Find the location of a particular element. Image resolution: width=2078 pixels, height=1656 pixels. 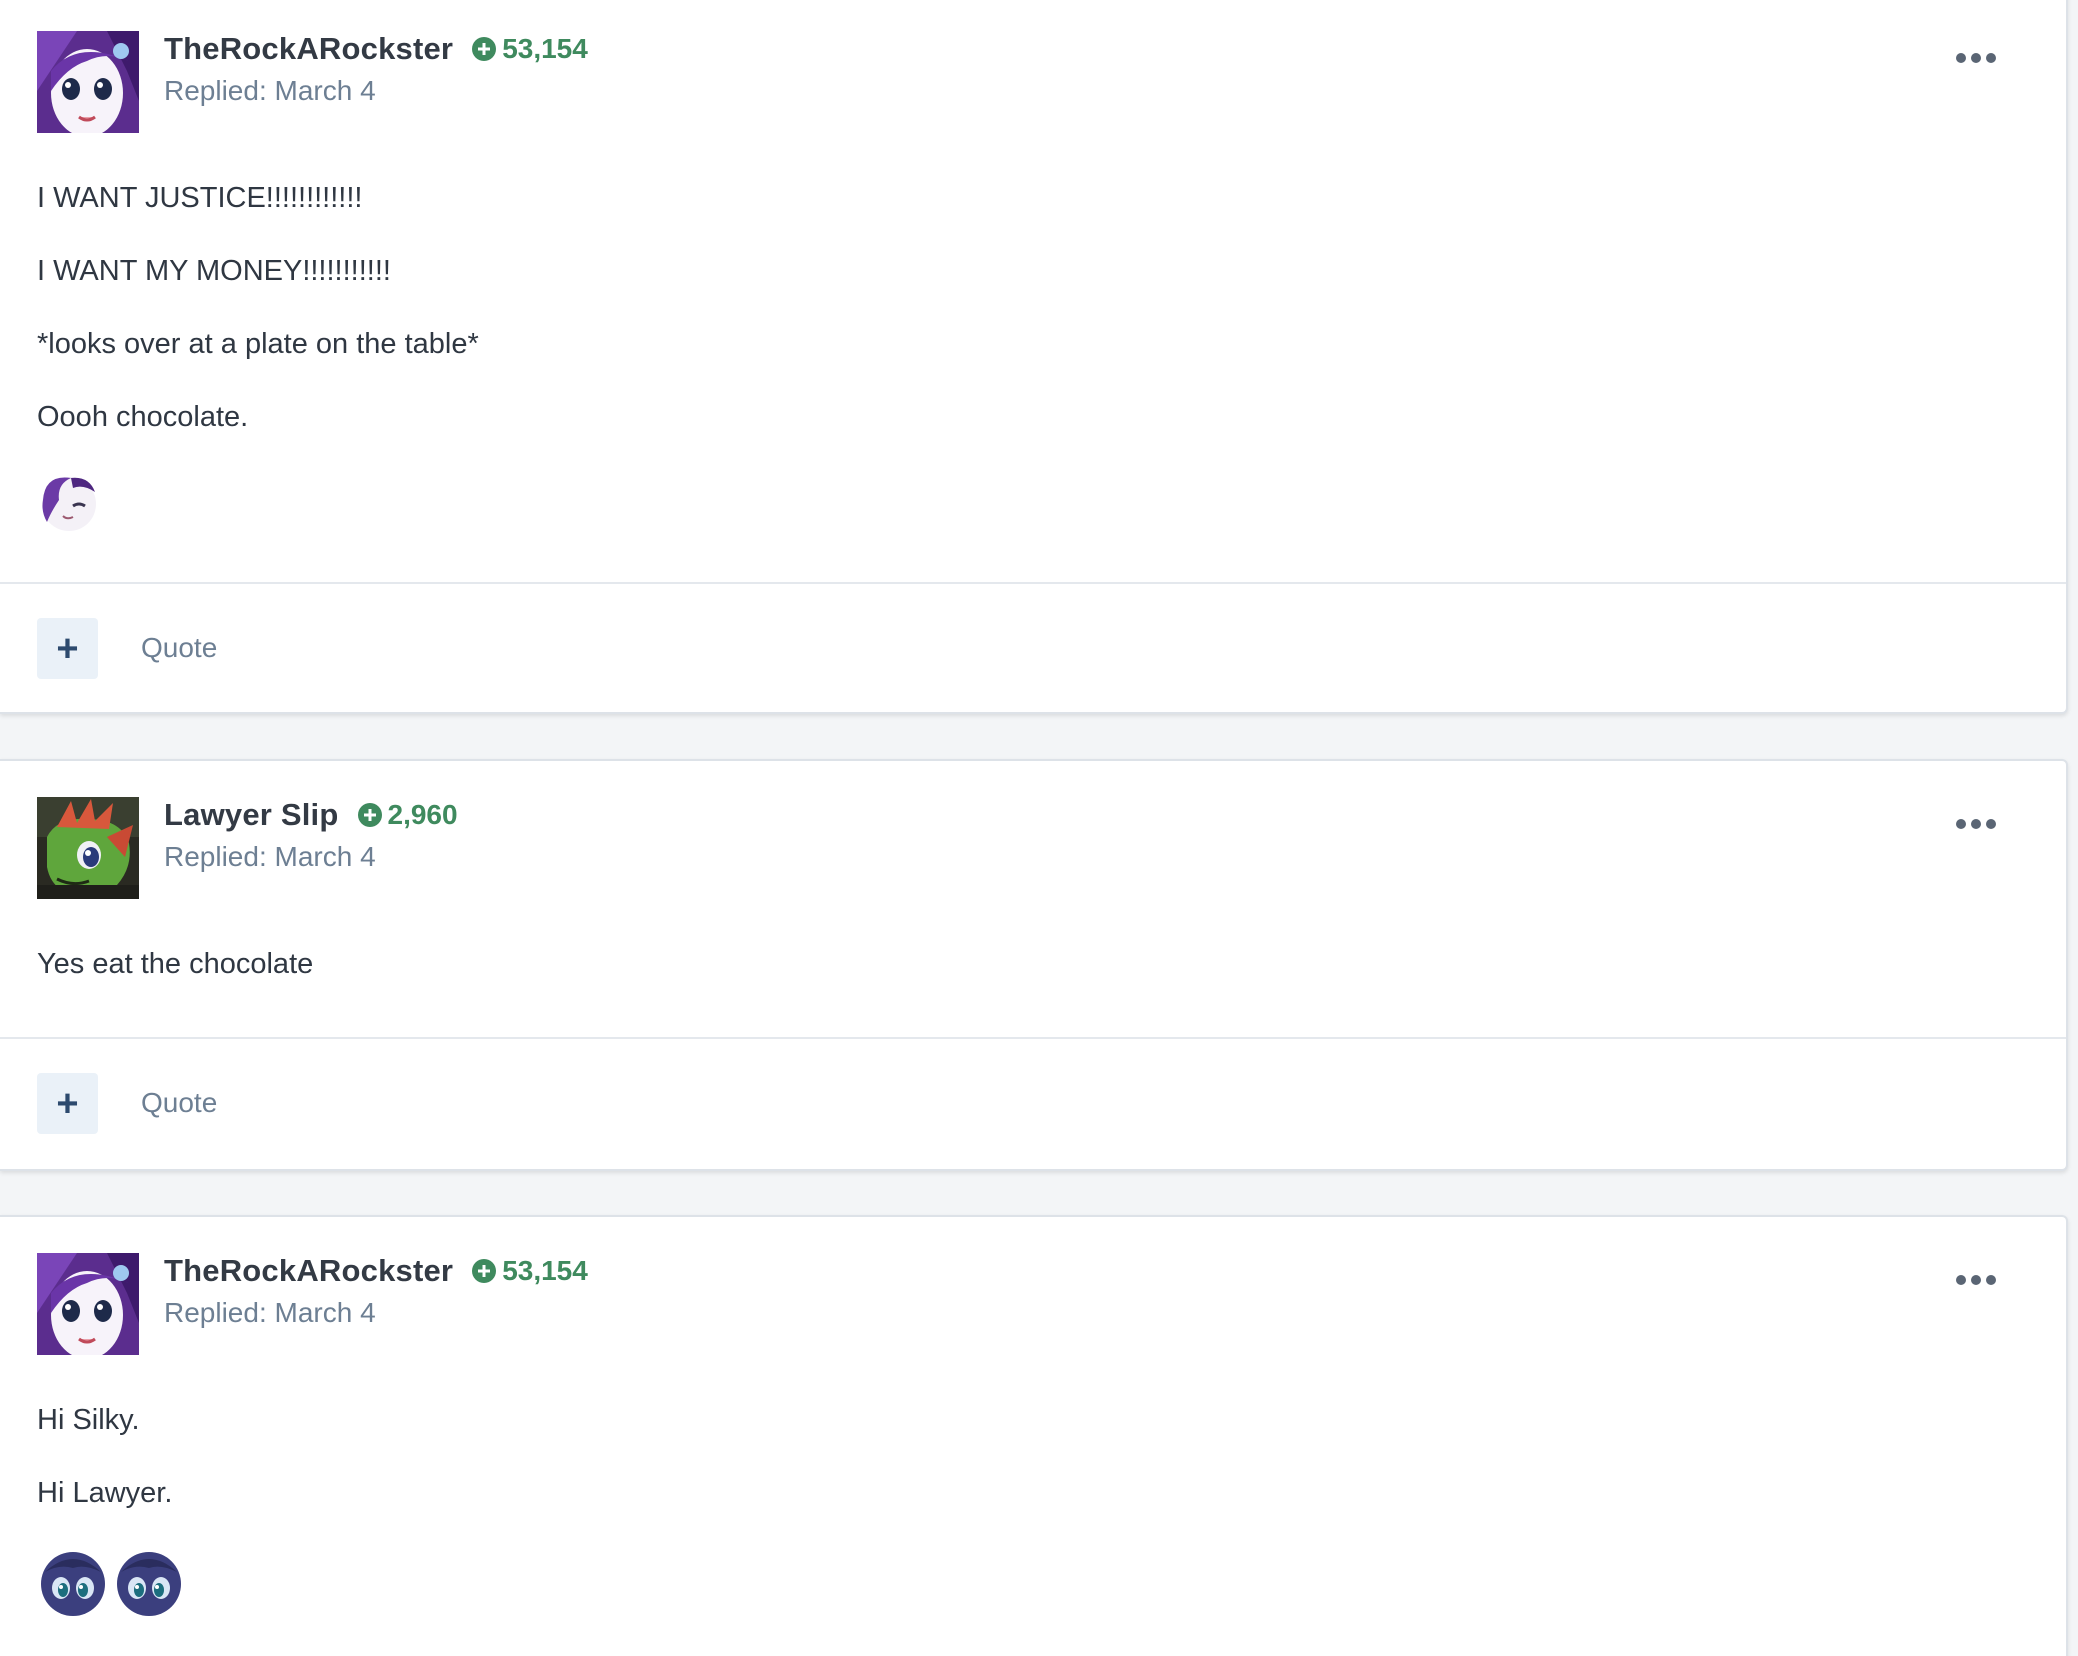

post-paragraph: Oooh chocolate. is located at coordinates (143, 417).